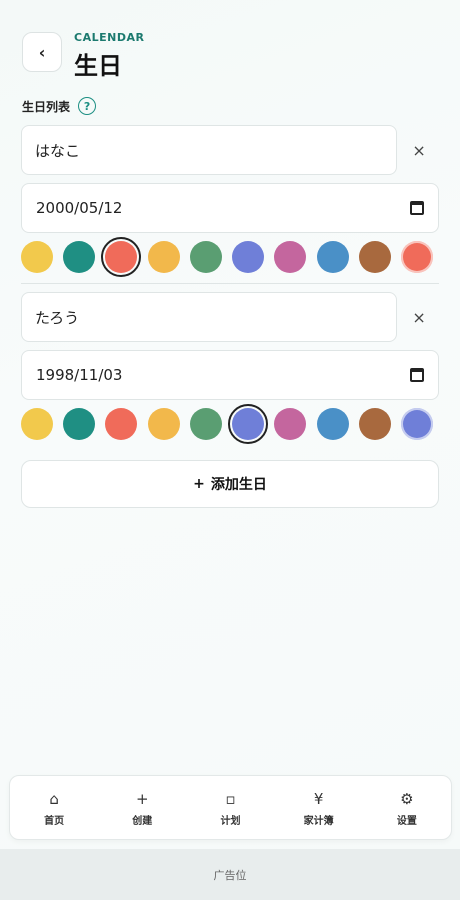  Describe the element at coordinates (54, 798) in the screenshot. I see `home-icon: ⌂` at that location.